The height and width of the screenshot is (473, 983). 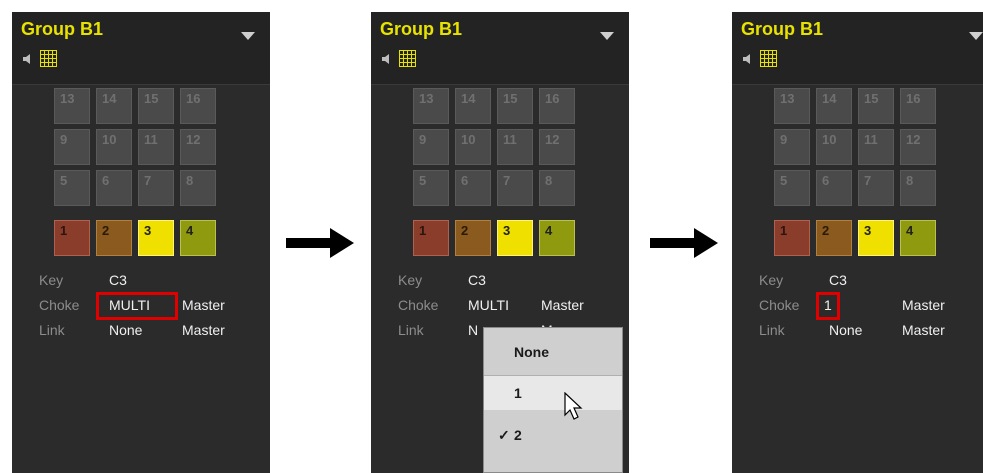 I want to click on choke-dropdown-menu: None 1 ✓ 2 3, so click(x=553, y=400).